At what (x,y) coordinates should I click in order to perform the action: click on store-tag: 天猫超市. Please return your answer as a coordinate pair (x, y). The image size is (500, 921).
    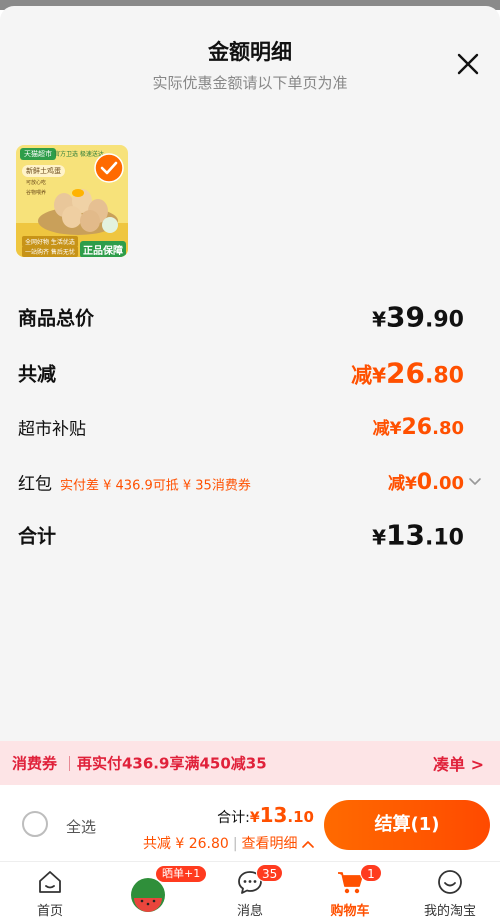
    Looking at the image, I should click on (38, 154).